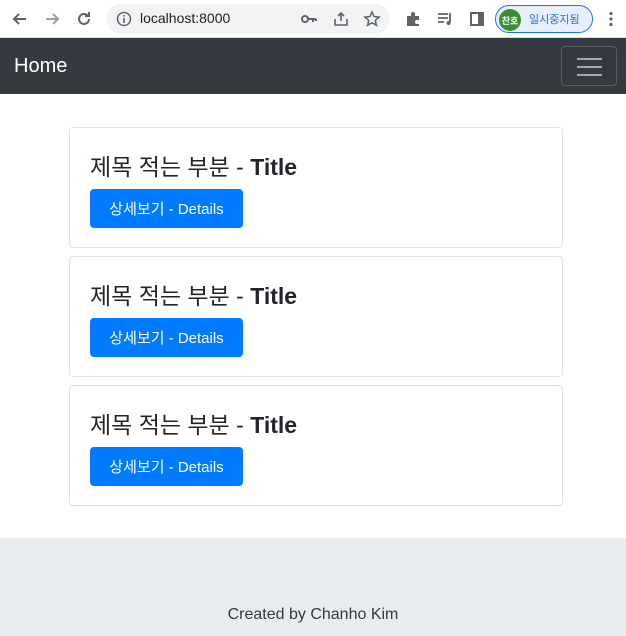  What do you see at coordinates (40, 66) in the screenshot?
I see `navbar-brand: Home` at bounding box center [40, 66].